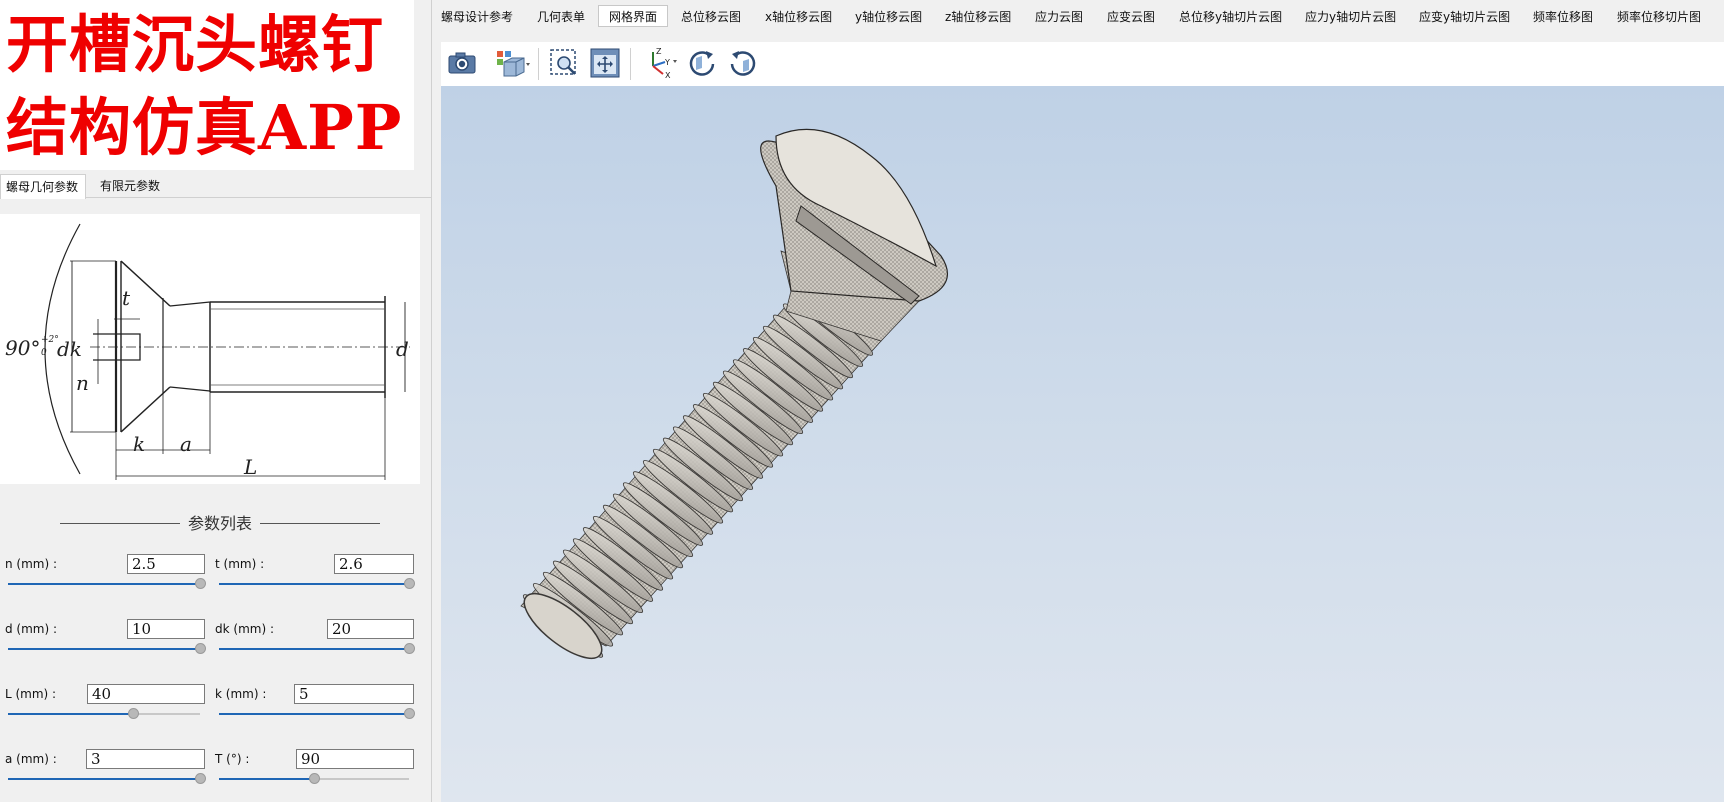  What do you see at coordinates (374, 564) in the screenshot?
I see `param-t-input: 2.6` at bounding box center [374, 564].